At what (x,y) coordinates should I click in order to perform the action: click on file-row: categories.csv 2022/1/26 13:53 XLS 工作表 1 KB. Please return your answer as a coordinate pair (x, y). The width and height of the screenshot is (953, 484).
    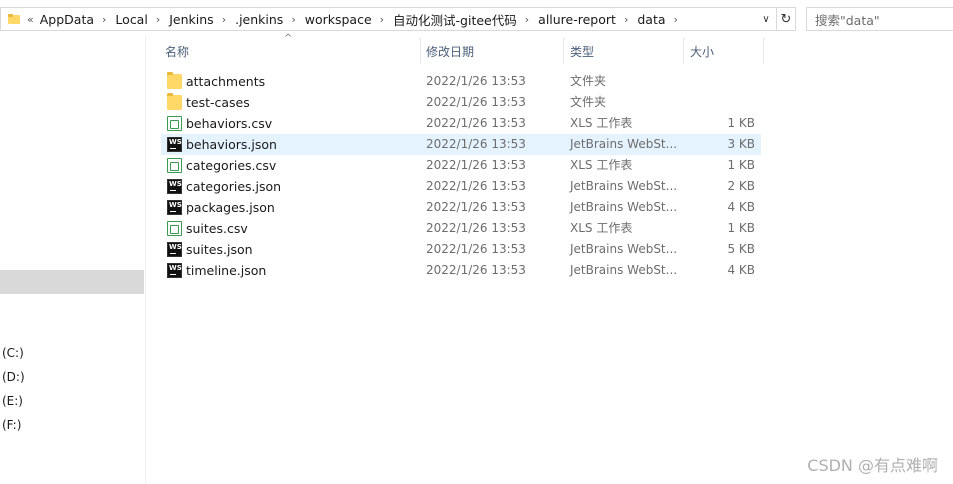
    Looking at the image, I should click on (461, 165).